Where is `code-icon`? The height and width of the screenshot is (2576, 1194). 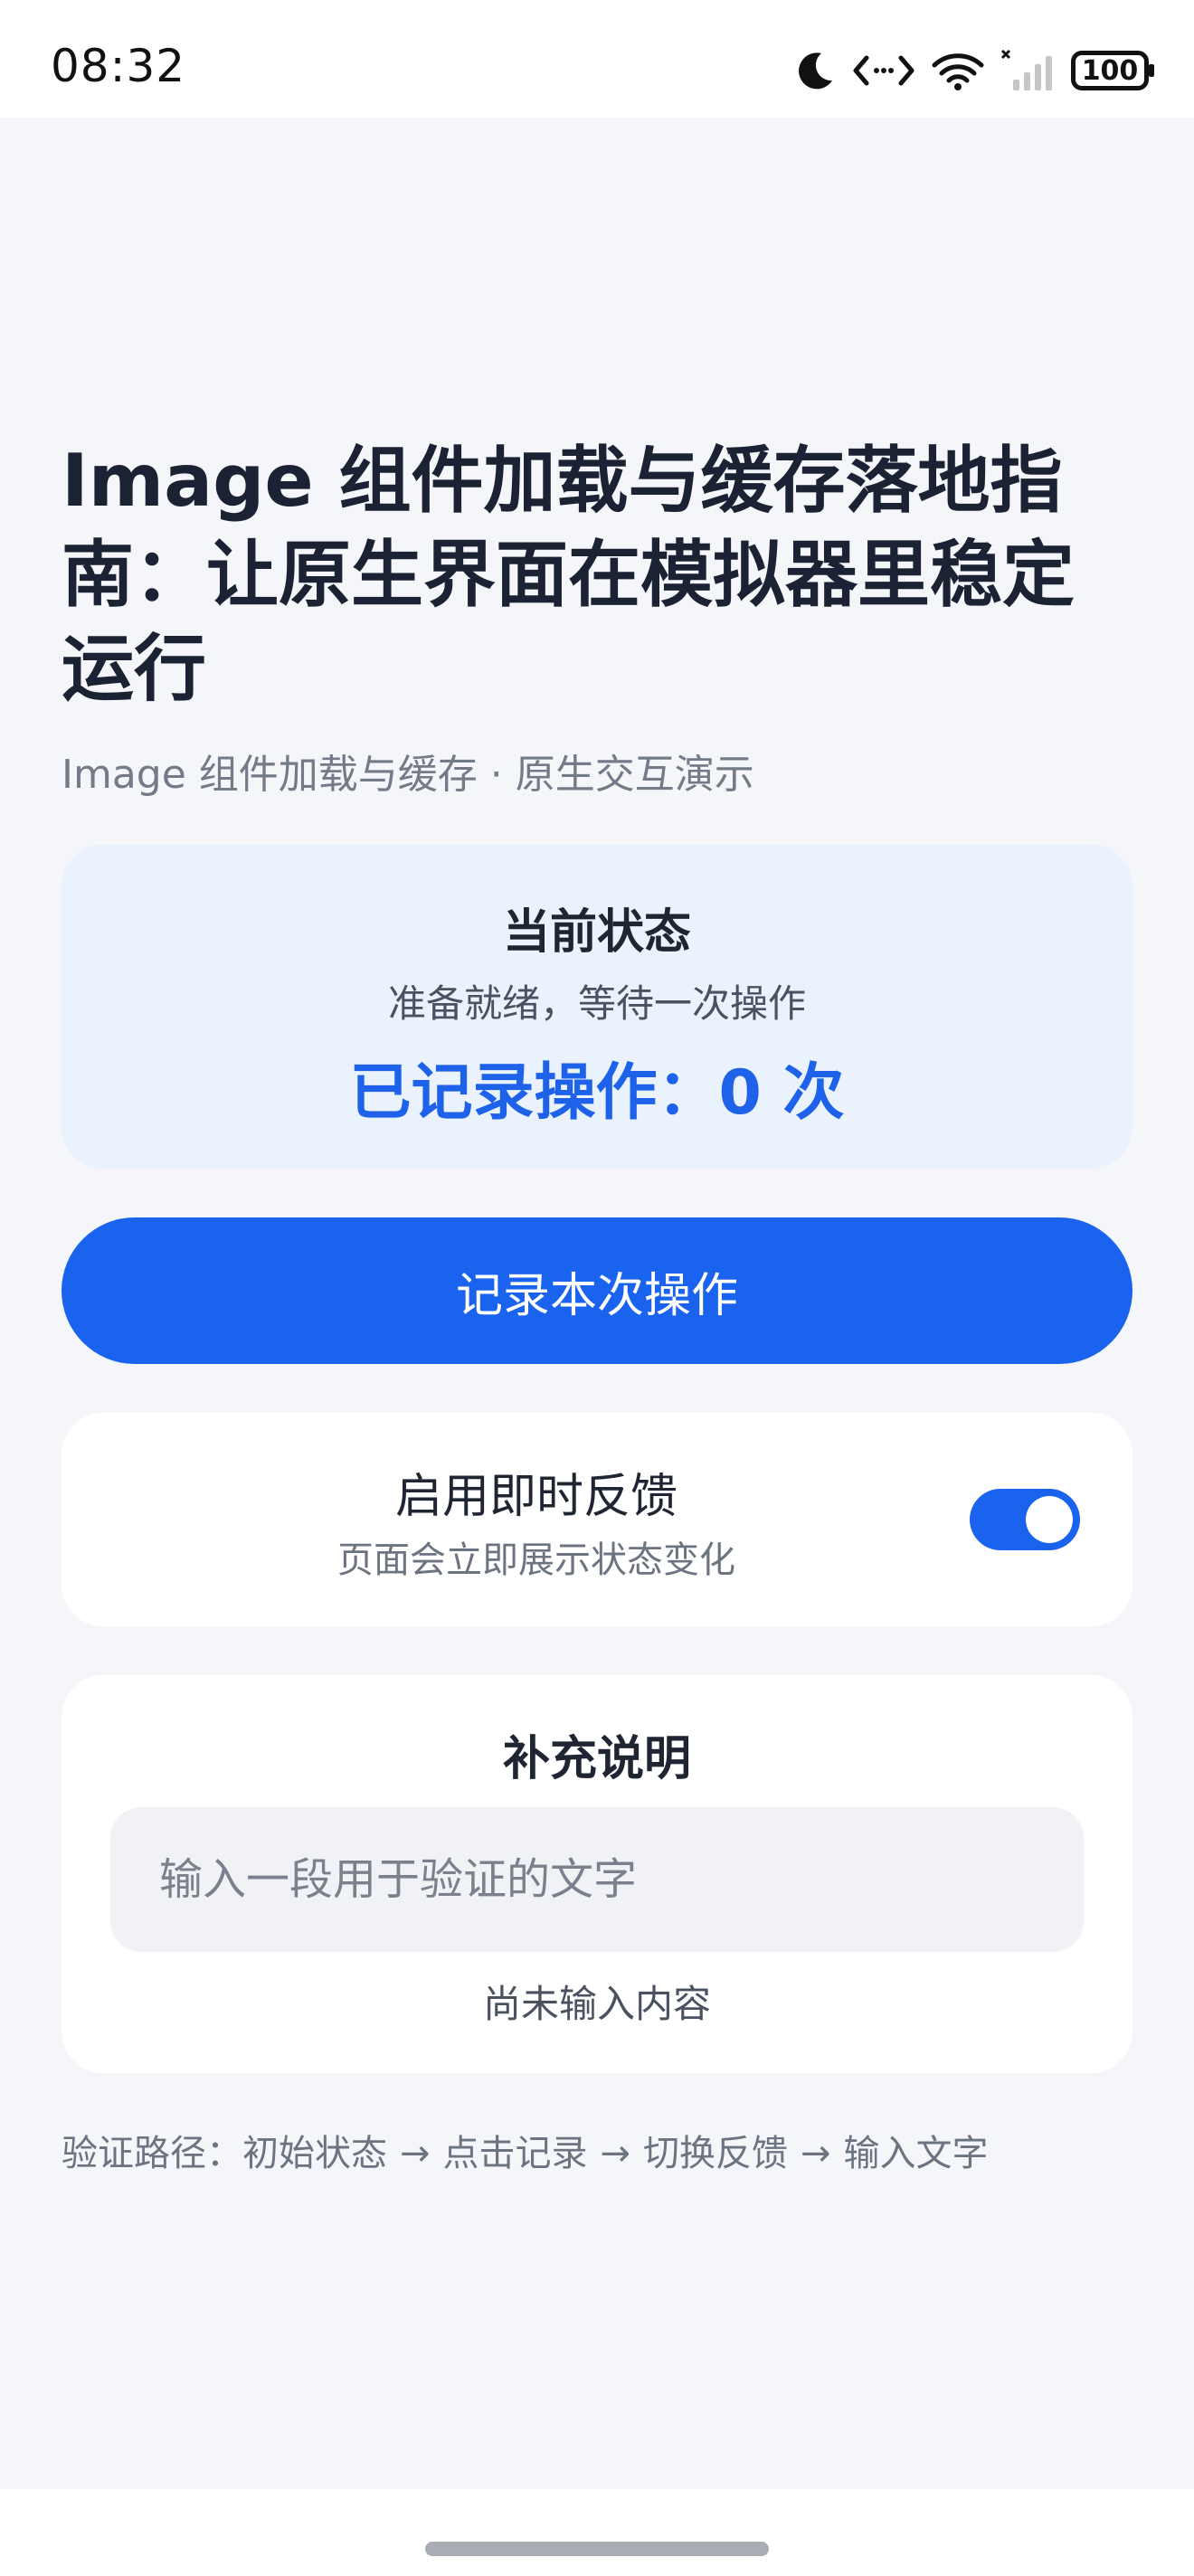
code-icon is located at coordinates (883, 70).